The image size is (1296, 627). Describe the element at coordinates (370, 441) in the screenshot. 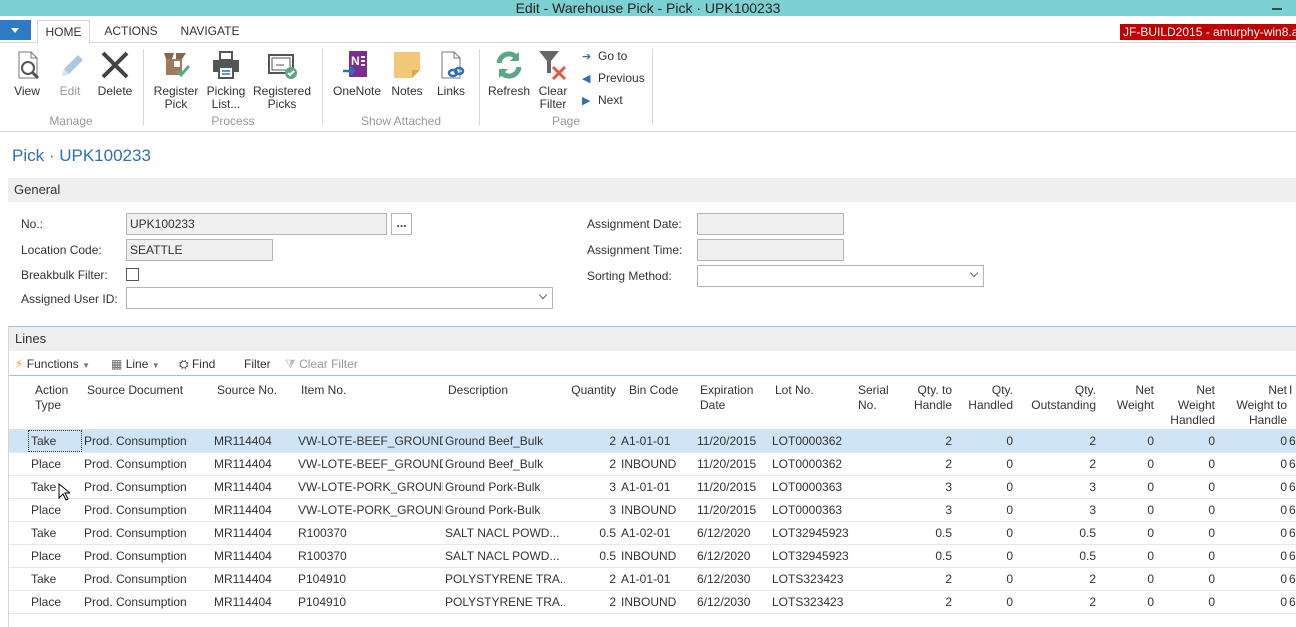

I see `table-cell: VW-LOTE-BEEF_GROUND` at that location.